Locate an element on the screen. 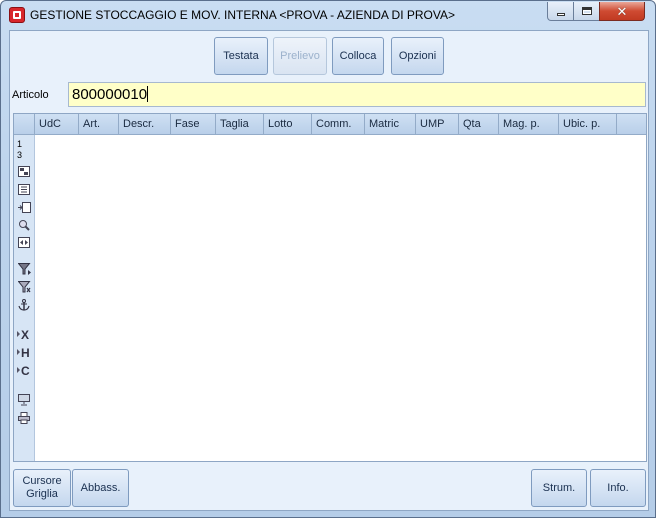  column-header-matric: Matric is located at coordinates (390, 124).